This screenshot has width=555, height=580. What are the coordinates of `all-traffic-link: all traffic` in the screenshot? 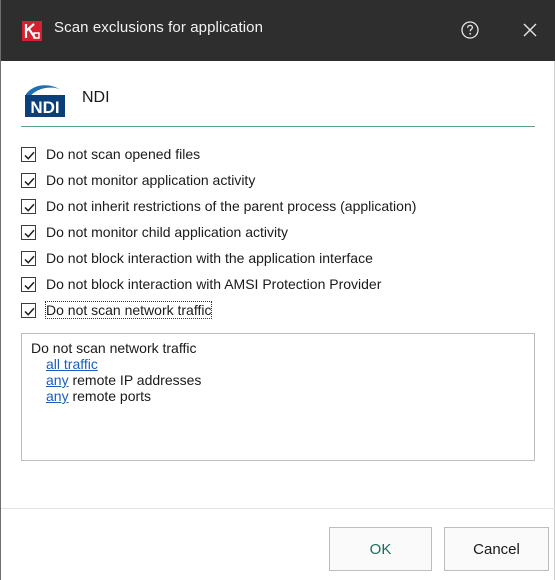 It's located at (72, 364).